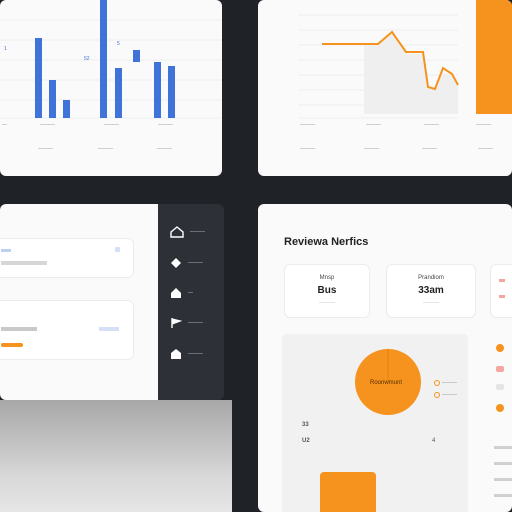 The height and width of the screenshot is (512, 512). What do you see at coordinates (67, 330) in the screenshot?
I see `progress-card` at bounding box center [67, 330].